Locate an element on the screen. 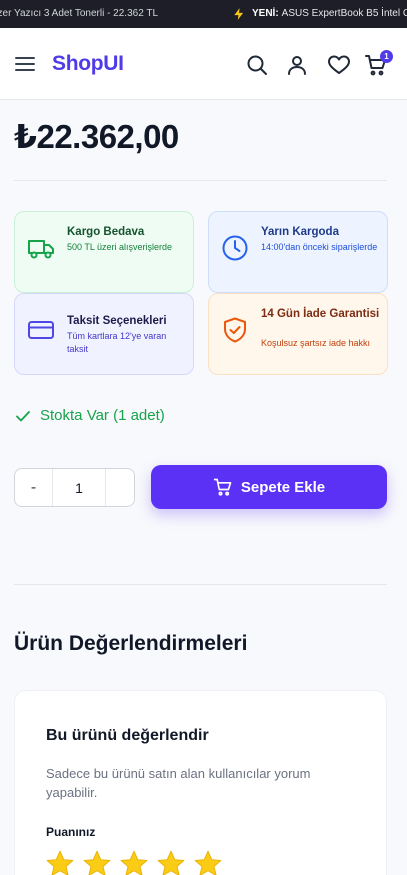 This screenshot has height=875, width=407. shield-check-icon is located at coordinates (235, 330).